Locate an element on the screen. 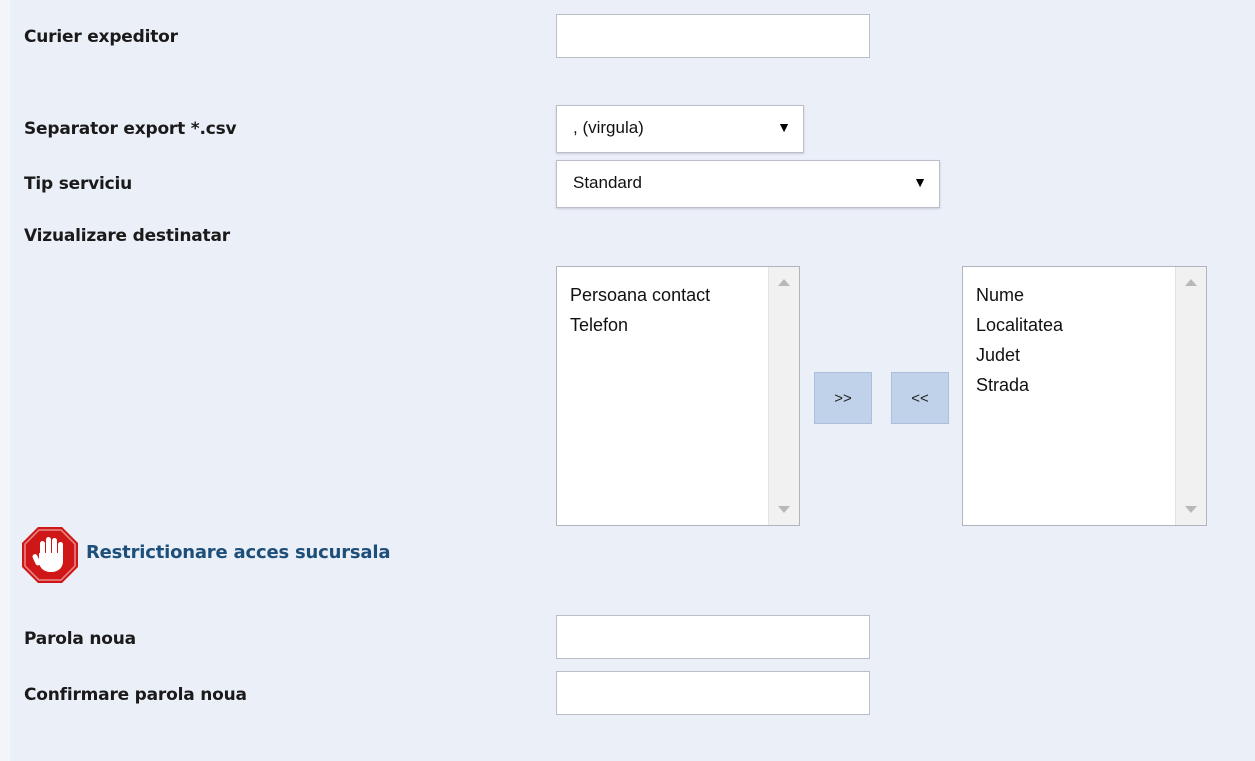 This screenshot has height=761, width=1255. confirm-password-label: Confirmare parola noua is located at coordinates (135, 695).